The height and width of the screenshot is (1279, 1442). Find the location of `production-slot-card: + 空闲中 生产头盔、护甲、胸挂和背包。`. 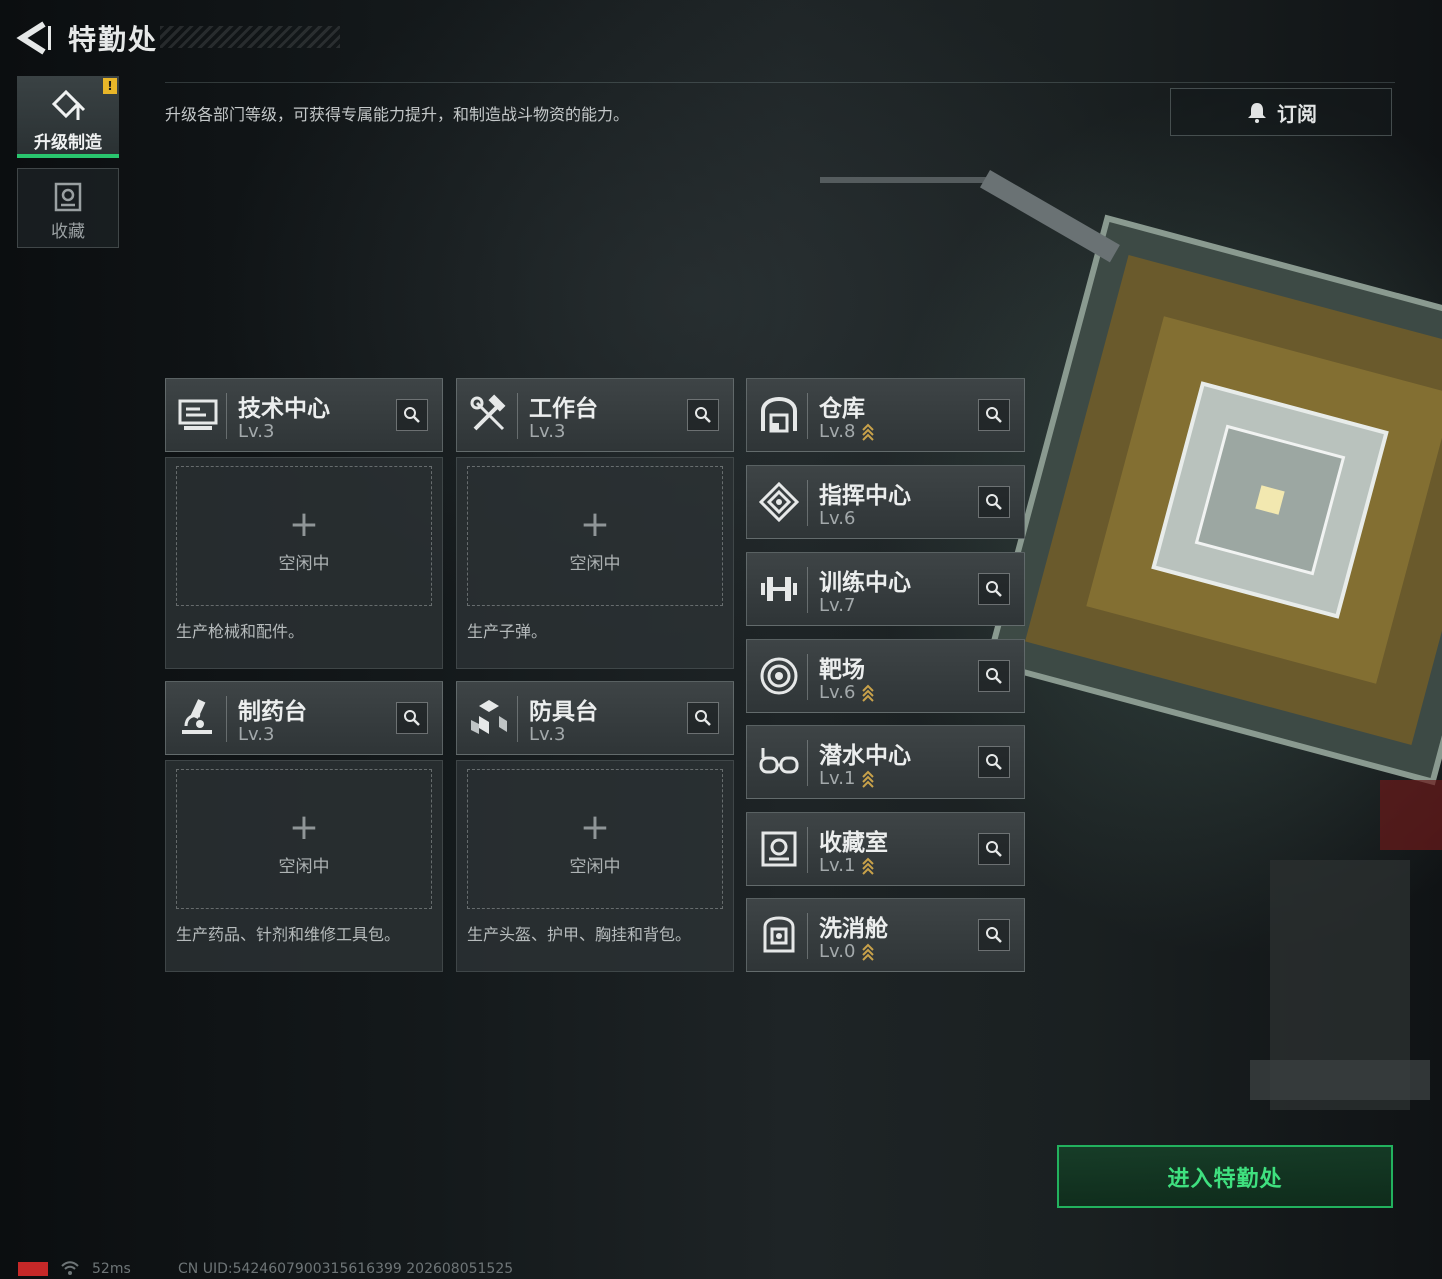

production-slot-card: + 空闲中 生产头盔、护甲、胸挂和背包。 is located at coordinates (595, 866).